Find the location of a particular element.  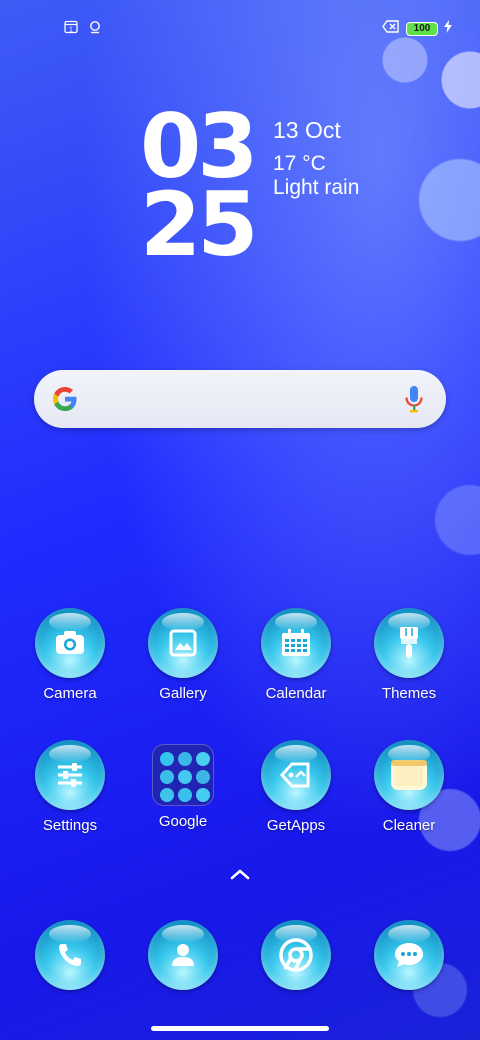

app-themes: Themes is located at coordinates (409, 655).